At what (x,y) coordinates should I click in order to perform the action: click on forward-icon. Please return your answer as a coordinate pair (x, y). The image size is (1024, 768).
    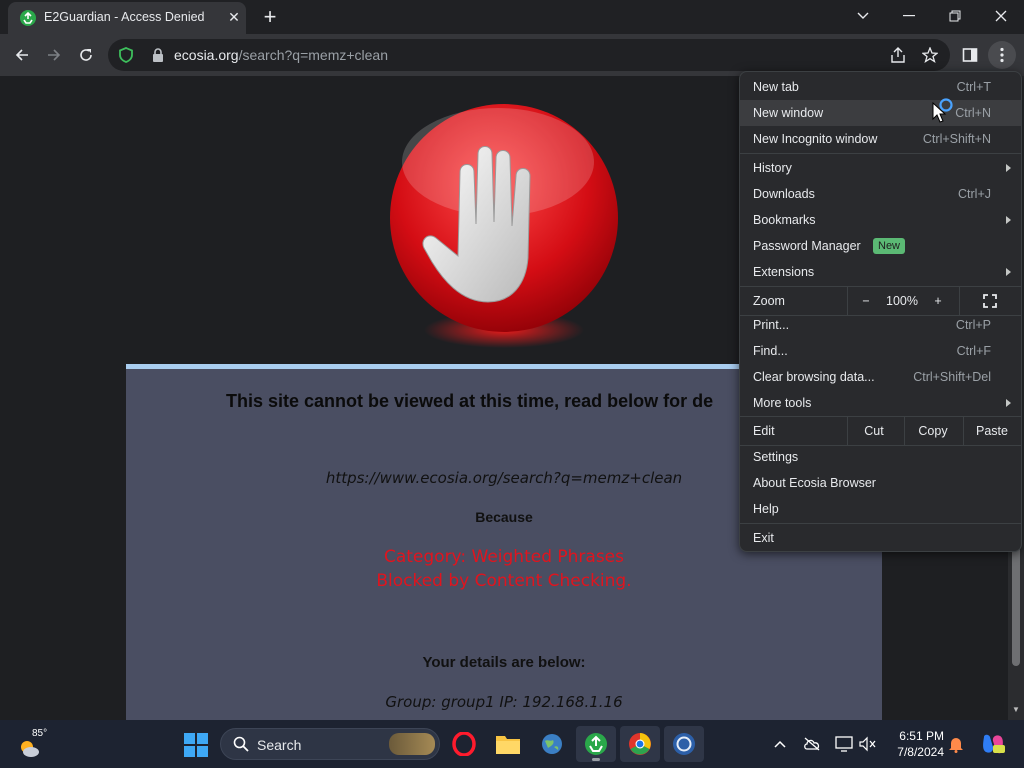
    Looking at the image, I should click on (54, 55).